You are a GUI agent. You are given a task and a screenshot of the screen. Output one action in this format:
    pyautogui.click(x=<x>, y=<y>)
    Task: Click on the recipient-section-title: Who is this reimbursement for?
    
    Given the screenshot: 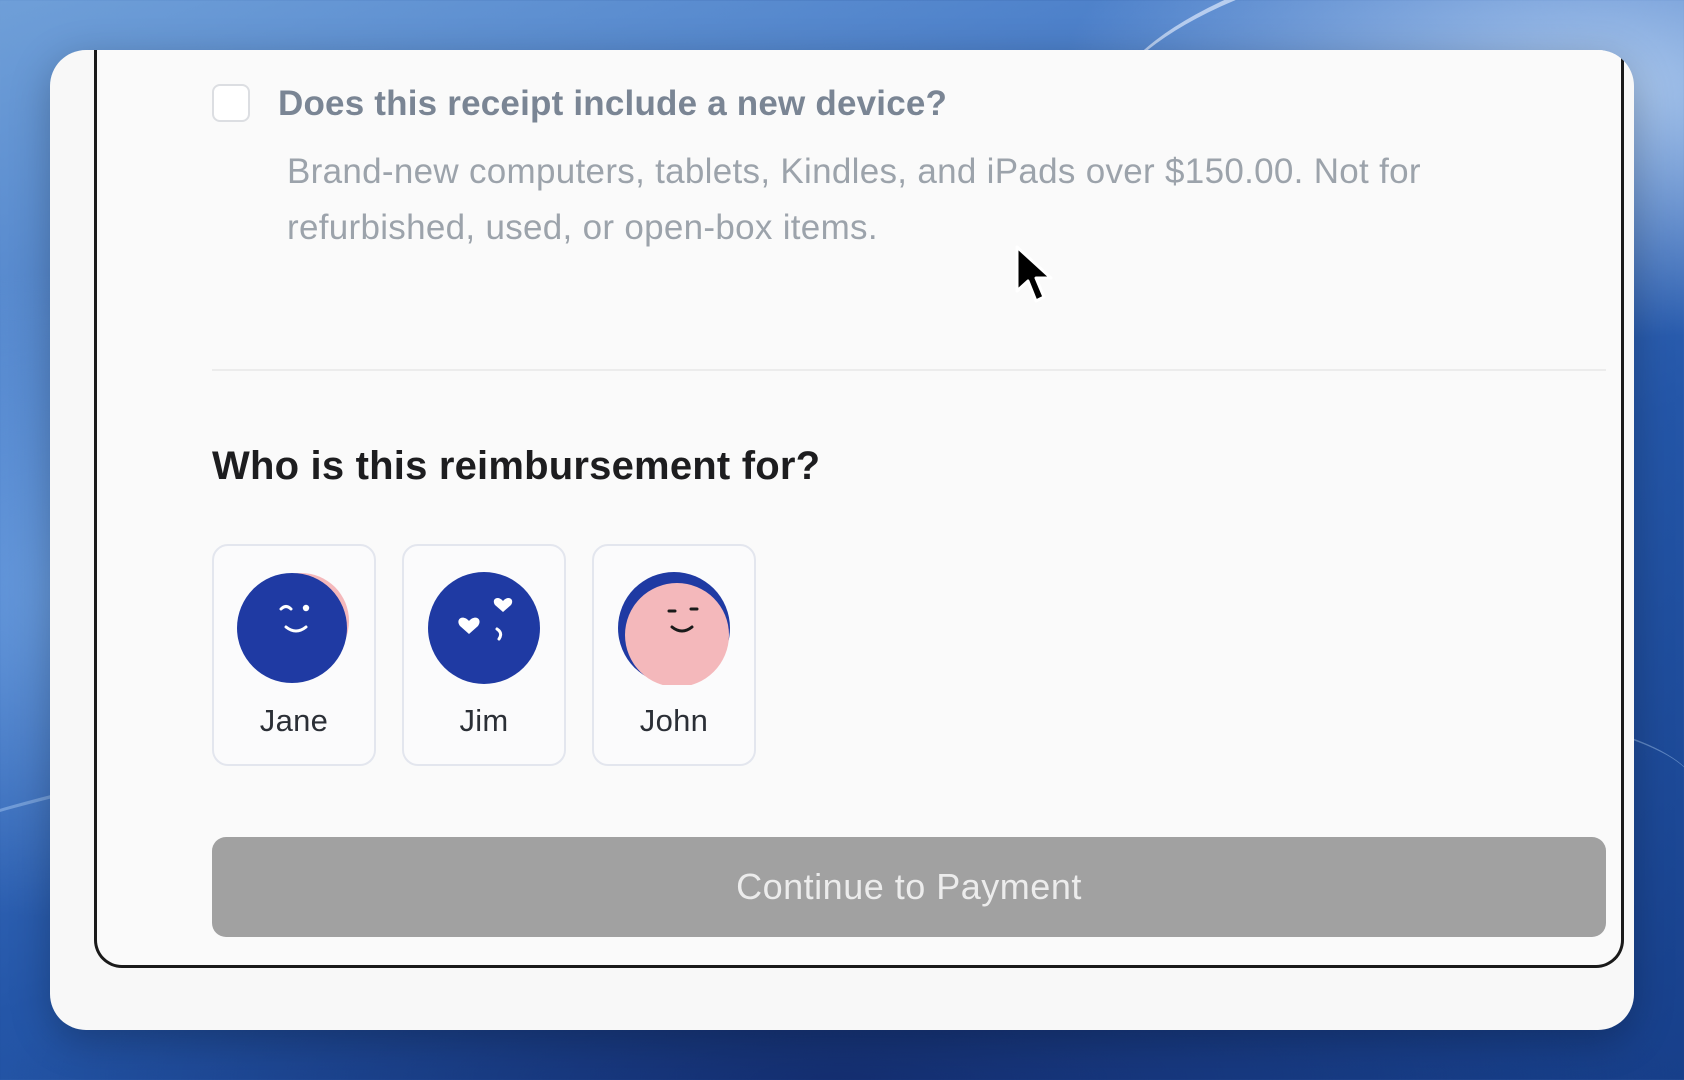 What is the action you would take?
    pyautogui.click(x=516, y=466)
    